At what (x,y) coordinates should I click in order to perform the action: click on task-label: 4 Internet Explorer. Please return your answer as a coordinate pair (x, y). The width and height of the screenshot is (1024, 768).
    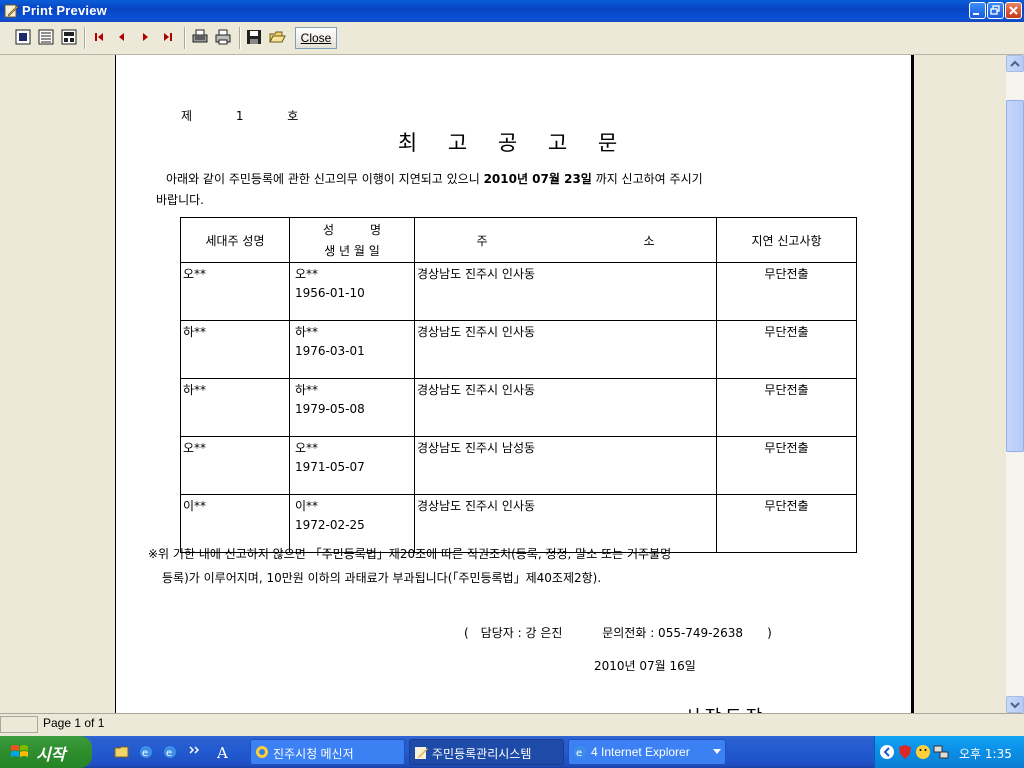
    Looking at the image, I should click on (640, 752).